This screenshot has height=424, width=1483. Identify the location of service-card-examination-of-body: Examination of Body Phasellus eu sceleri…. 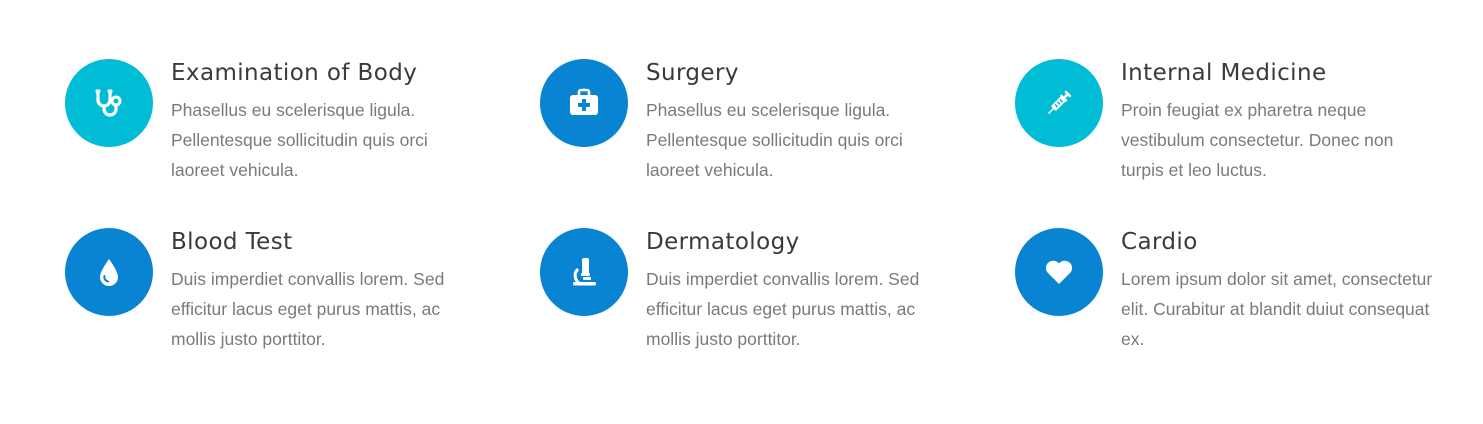
(302, 142).